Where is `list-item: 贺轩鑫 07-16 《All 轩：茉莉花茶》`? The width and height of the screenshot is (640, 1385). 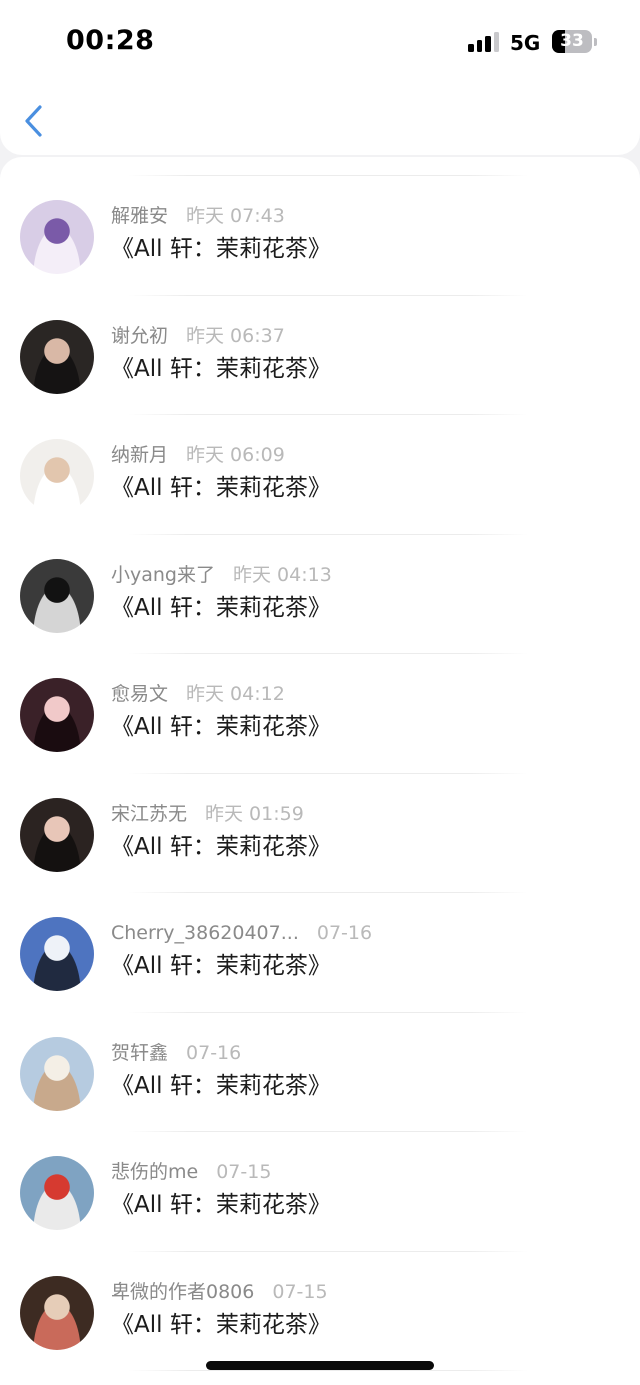 list-item: 贺轩鑫 07-16 《All 轩：茉莉花茶》 is located at coordinates (320, 1072).